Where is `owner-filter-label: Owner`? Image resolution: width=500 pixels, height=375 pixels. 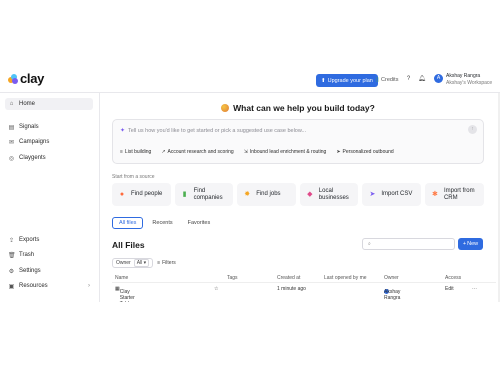
owner-filter-label: Owner is located at coordinates (123, 263).